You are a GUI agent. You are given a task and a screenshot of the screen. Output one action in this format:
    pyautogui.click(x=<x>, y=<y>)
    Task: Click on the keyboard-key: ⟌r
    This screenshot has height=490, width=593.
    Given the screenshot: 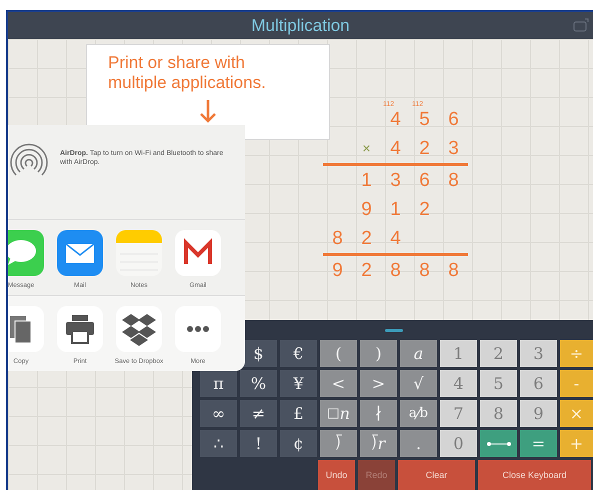 What is the action you would take?
    pyautogui.click(x=378, y=443)
    